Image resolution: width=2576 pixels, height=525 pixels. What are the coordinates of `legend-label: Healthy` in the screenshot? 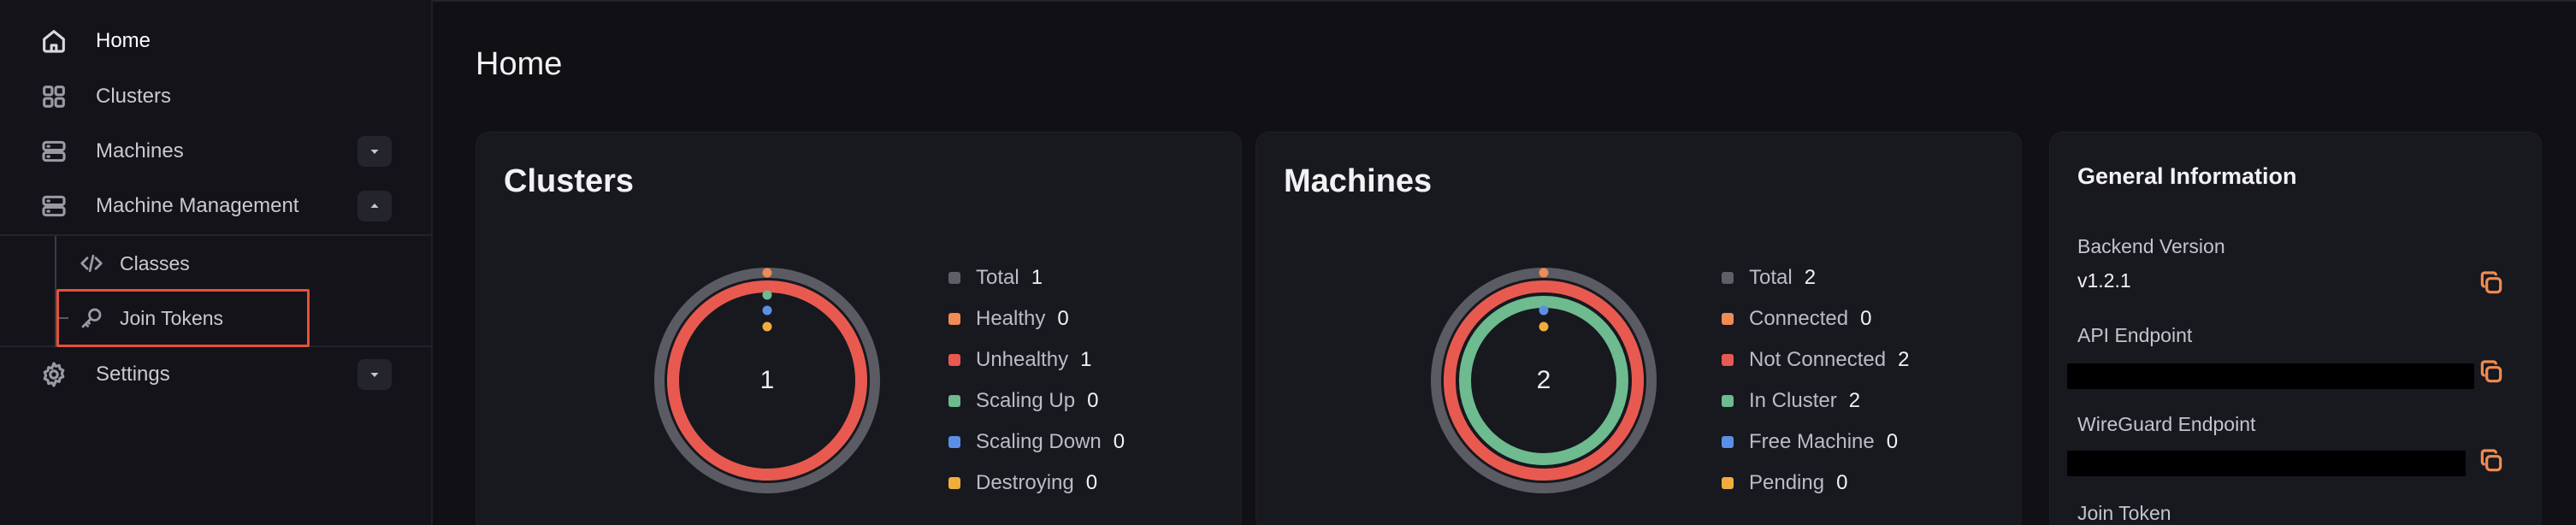 It's located at (1011, 318).